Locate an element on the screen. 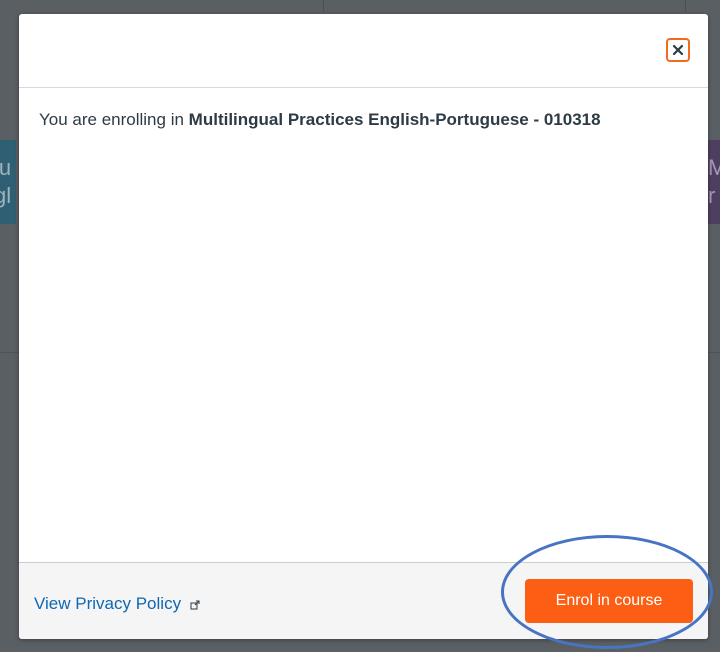  background-course-card-left: lu gl is located at coordinates (8, 182).